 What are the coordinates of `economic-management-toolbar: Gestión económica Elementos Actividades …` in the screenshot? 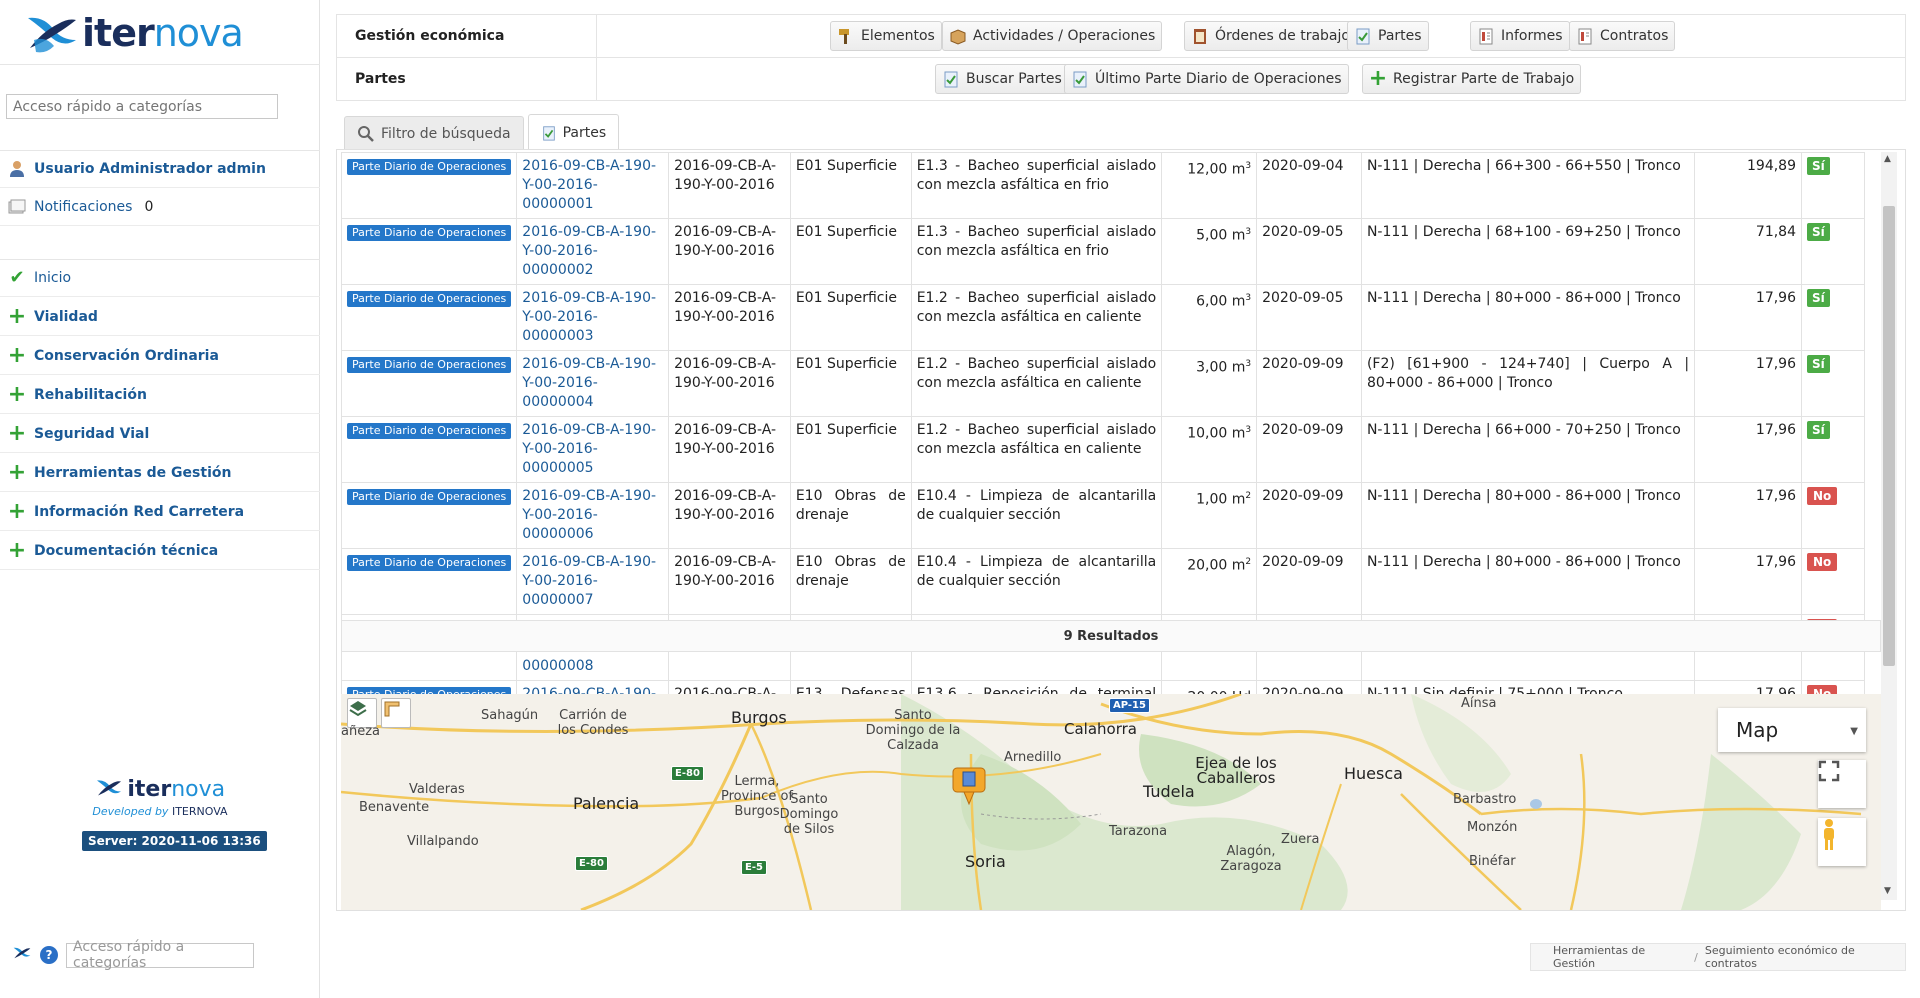 It's located at (1121, 36).